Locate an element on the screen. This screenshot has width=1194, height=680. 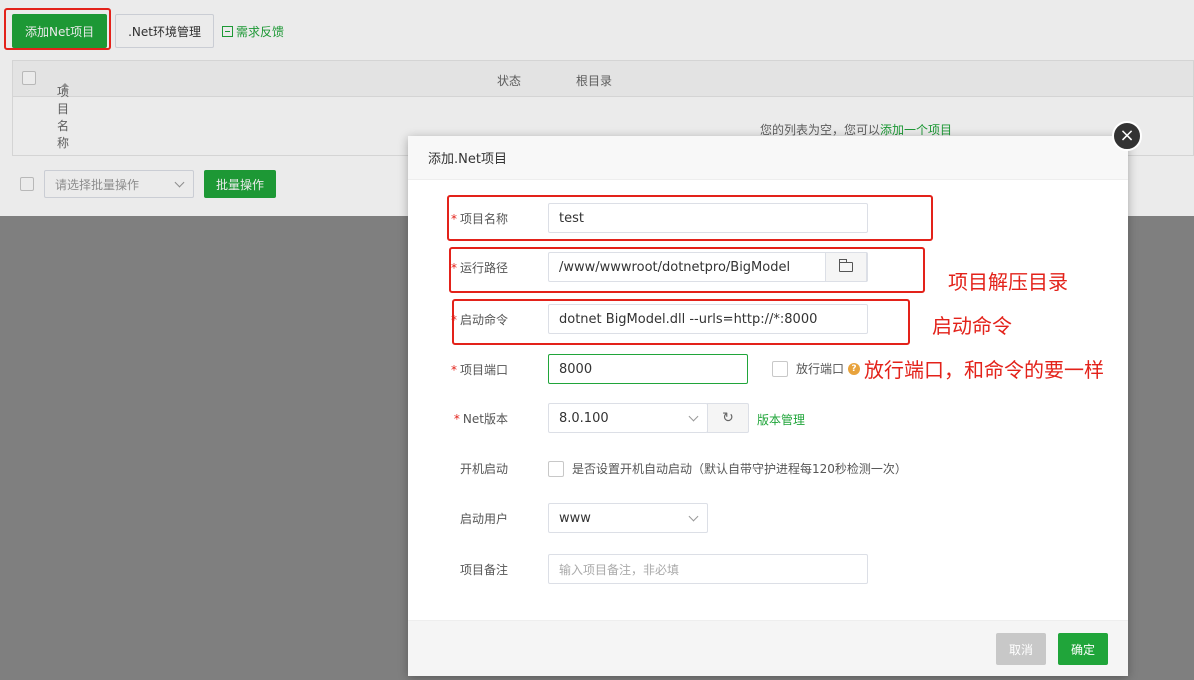
cancel-button: 取消 is located at coordinates (1021, 649).